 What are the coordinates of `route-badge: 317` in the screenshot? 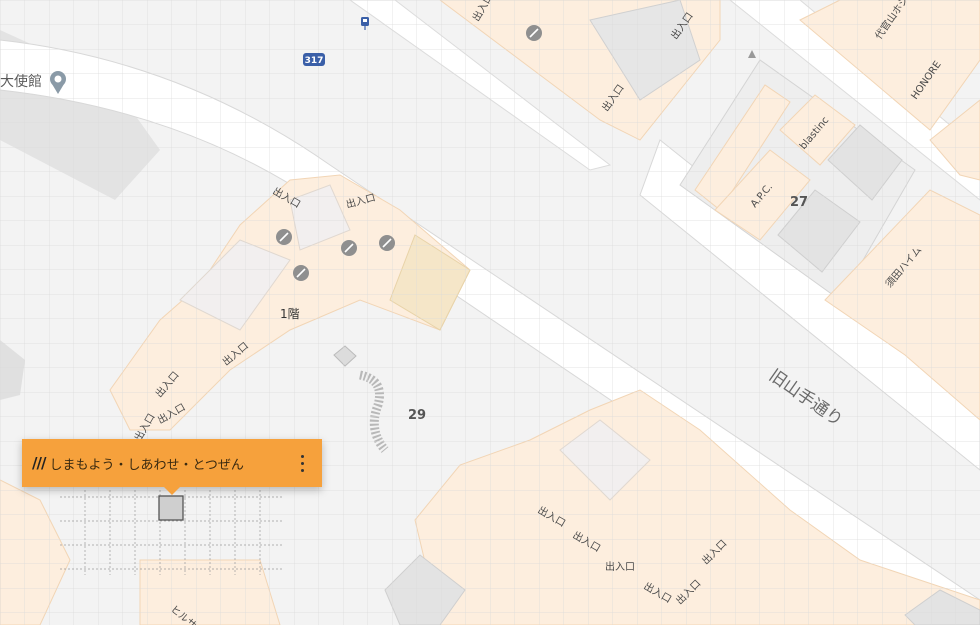 It's located at (314, 59).